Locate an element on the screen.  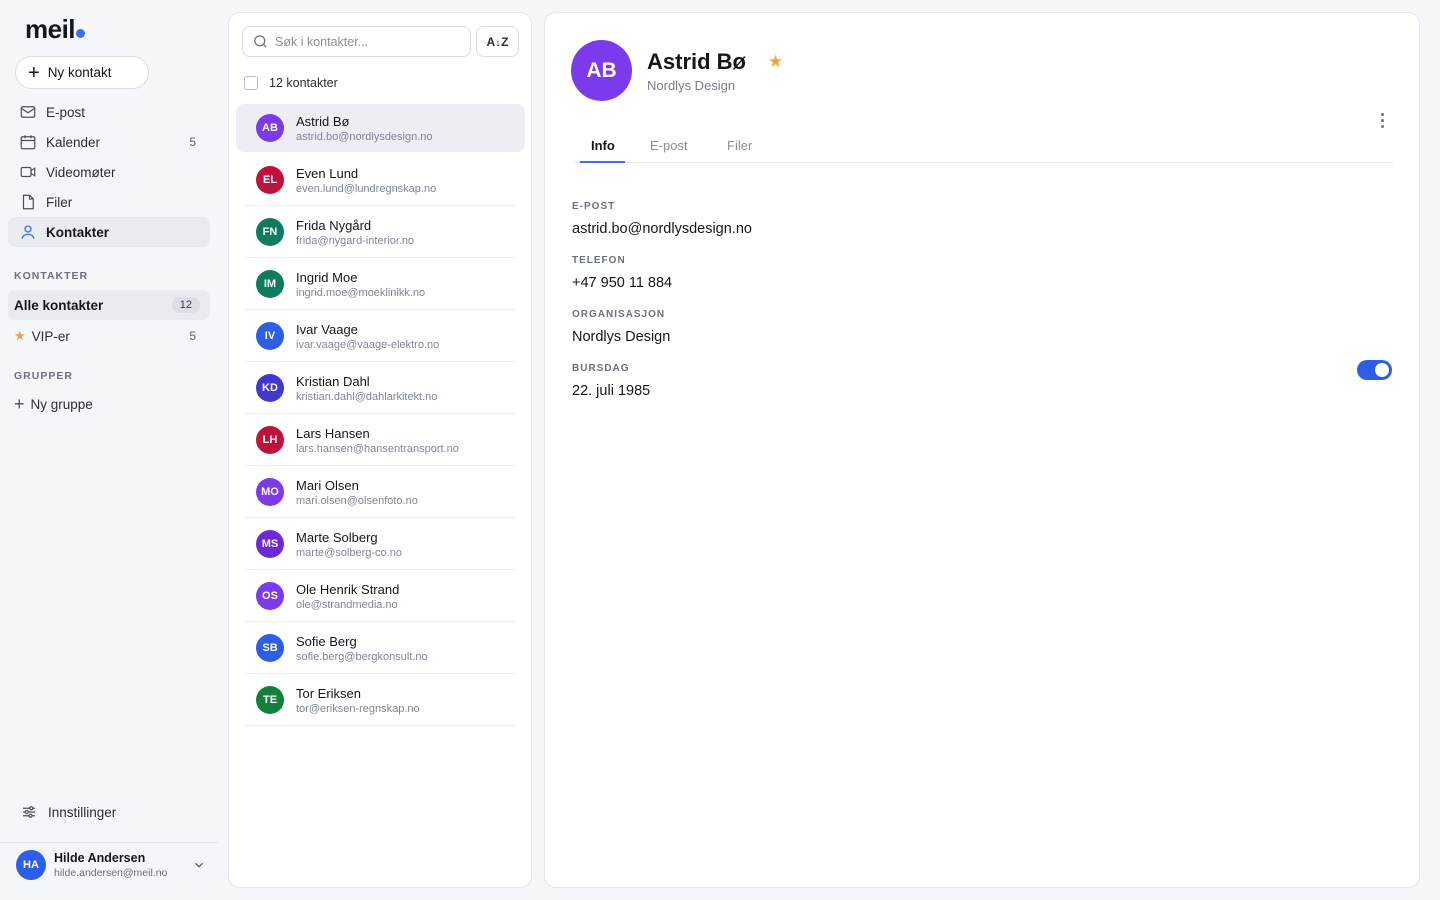
nav-item-video: Videomøter is located at coordinates (109, 172).